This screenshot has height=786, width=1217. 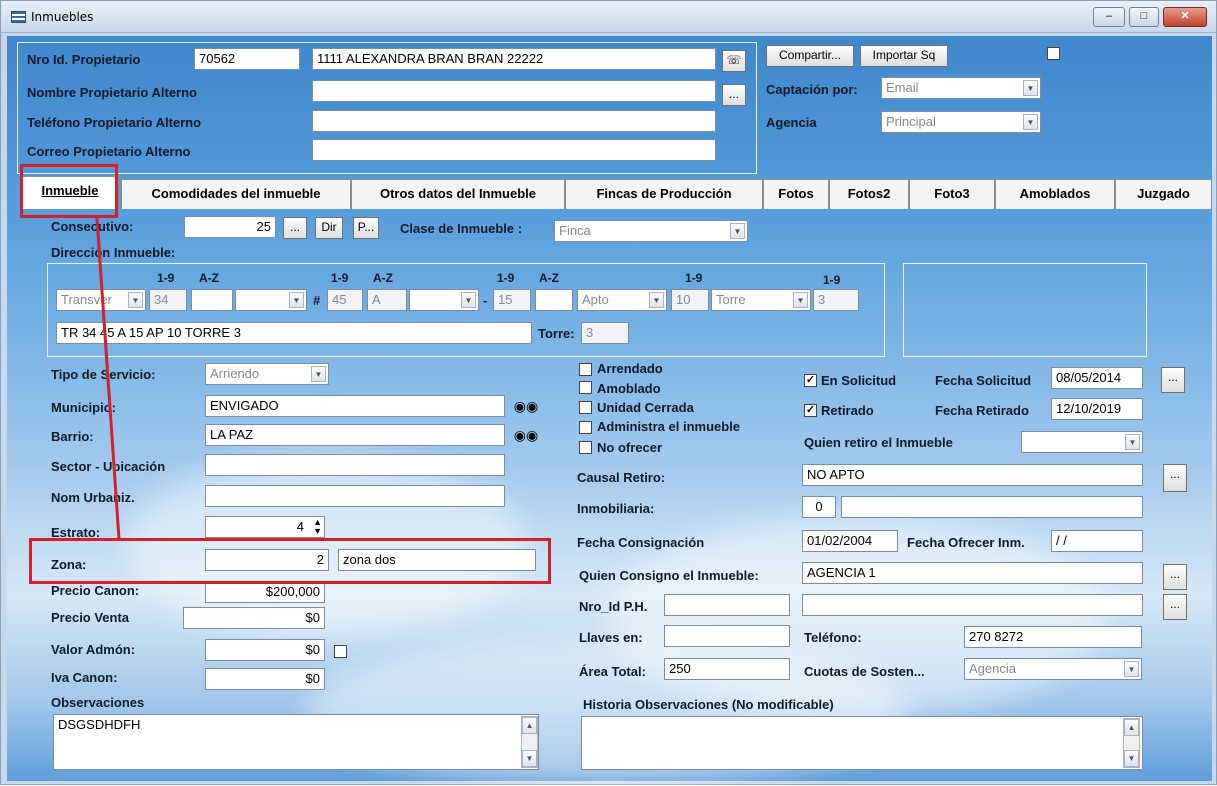 I want to click on arrendado-label: Arrendado, so click(x=630, y=368).